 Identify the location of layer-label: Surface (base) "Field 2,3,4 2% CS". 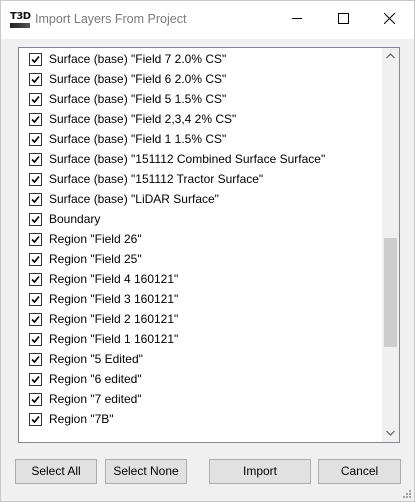
(143, 119).